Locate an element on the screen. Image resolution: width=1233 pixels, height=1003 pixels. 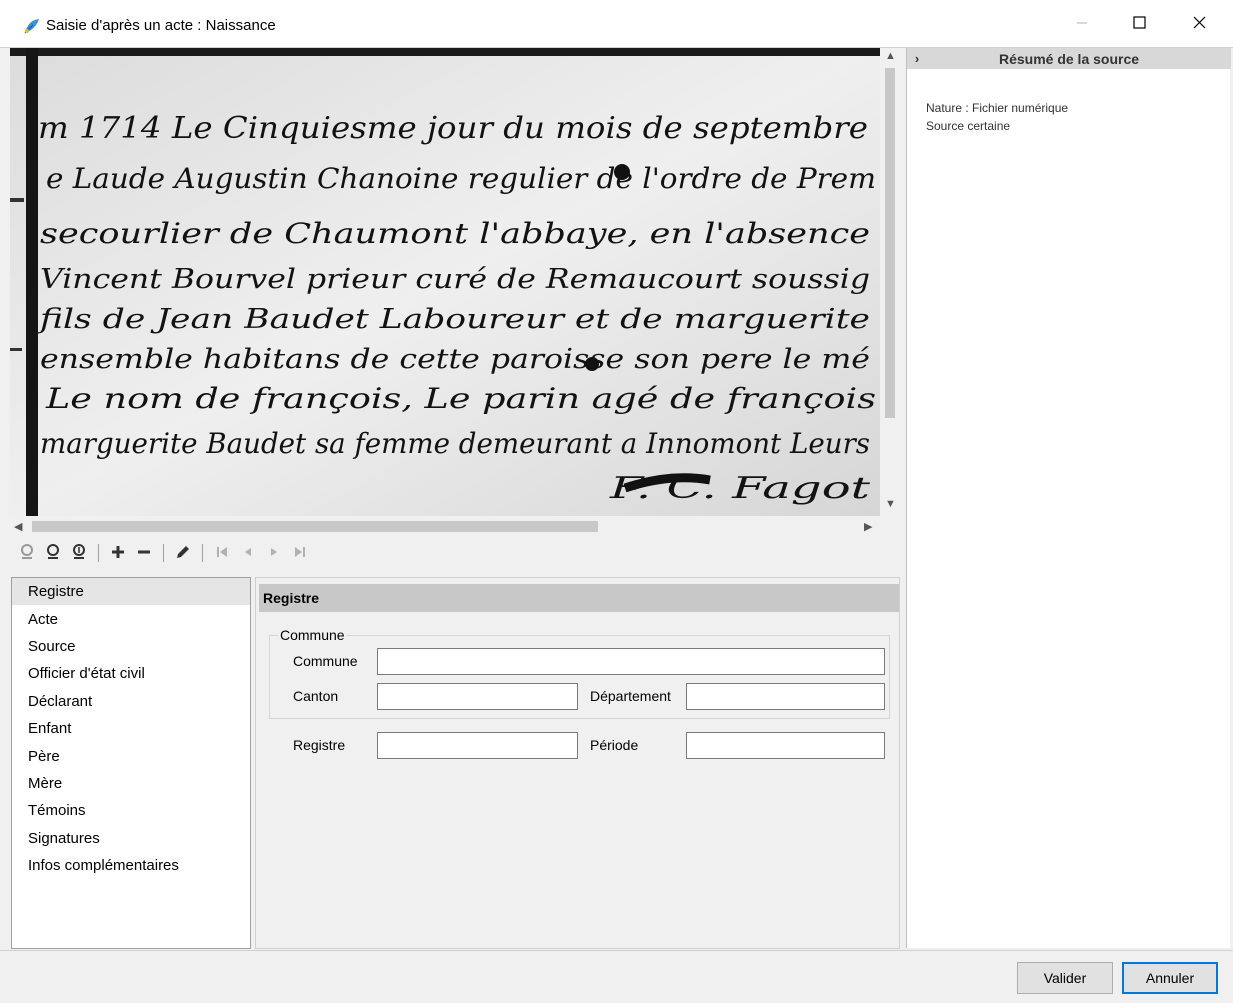
source-summary-header: › Résumé de la source is located at coordinates (1069, 58).